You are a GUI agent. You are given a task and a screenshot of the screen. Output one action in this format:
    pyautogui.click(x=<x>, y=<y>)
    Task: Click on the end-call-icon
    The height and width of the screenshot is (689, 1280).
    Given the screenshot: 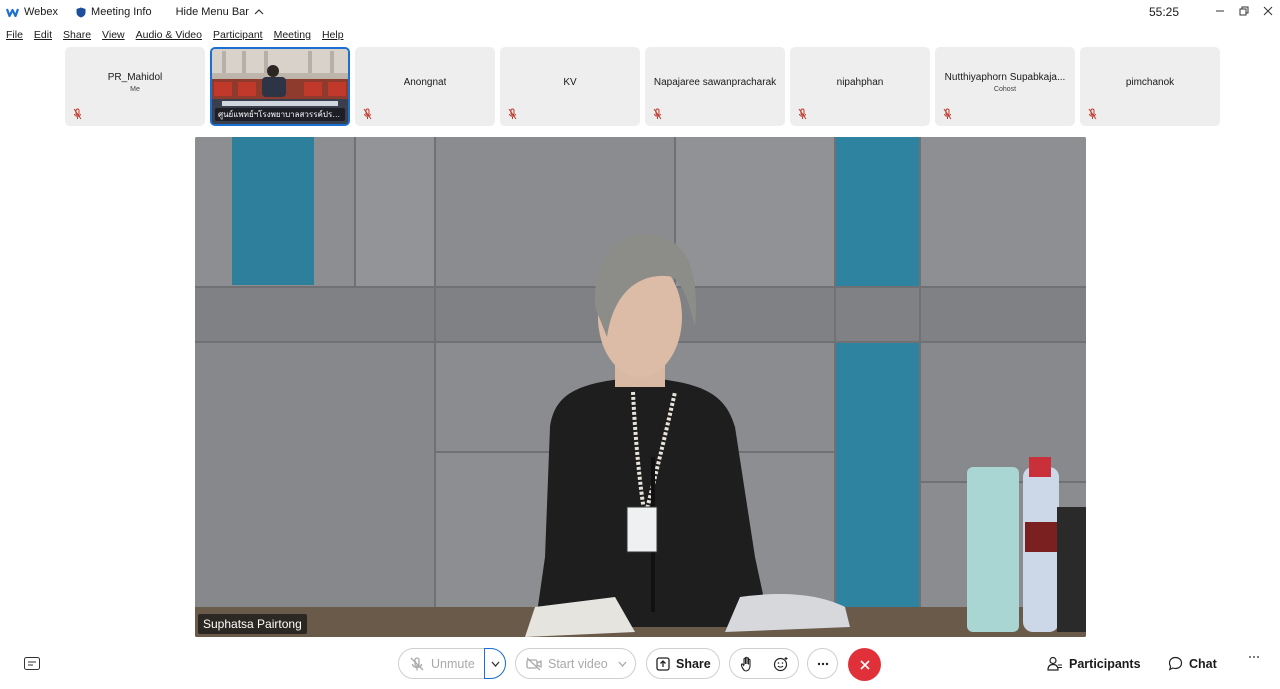 What is the action you would take?
    pyautogui.click(x=864, y=664)
    